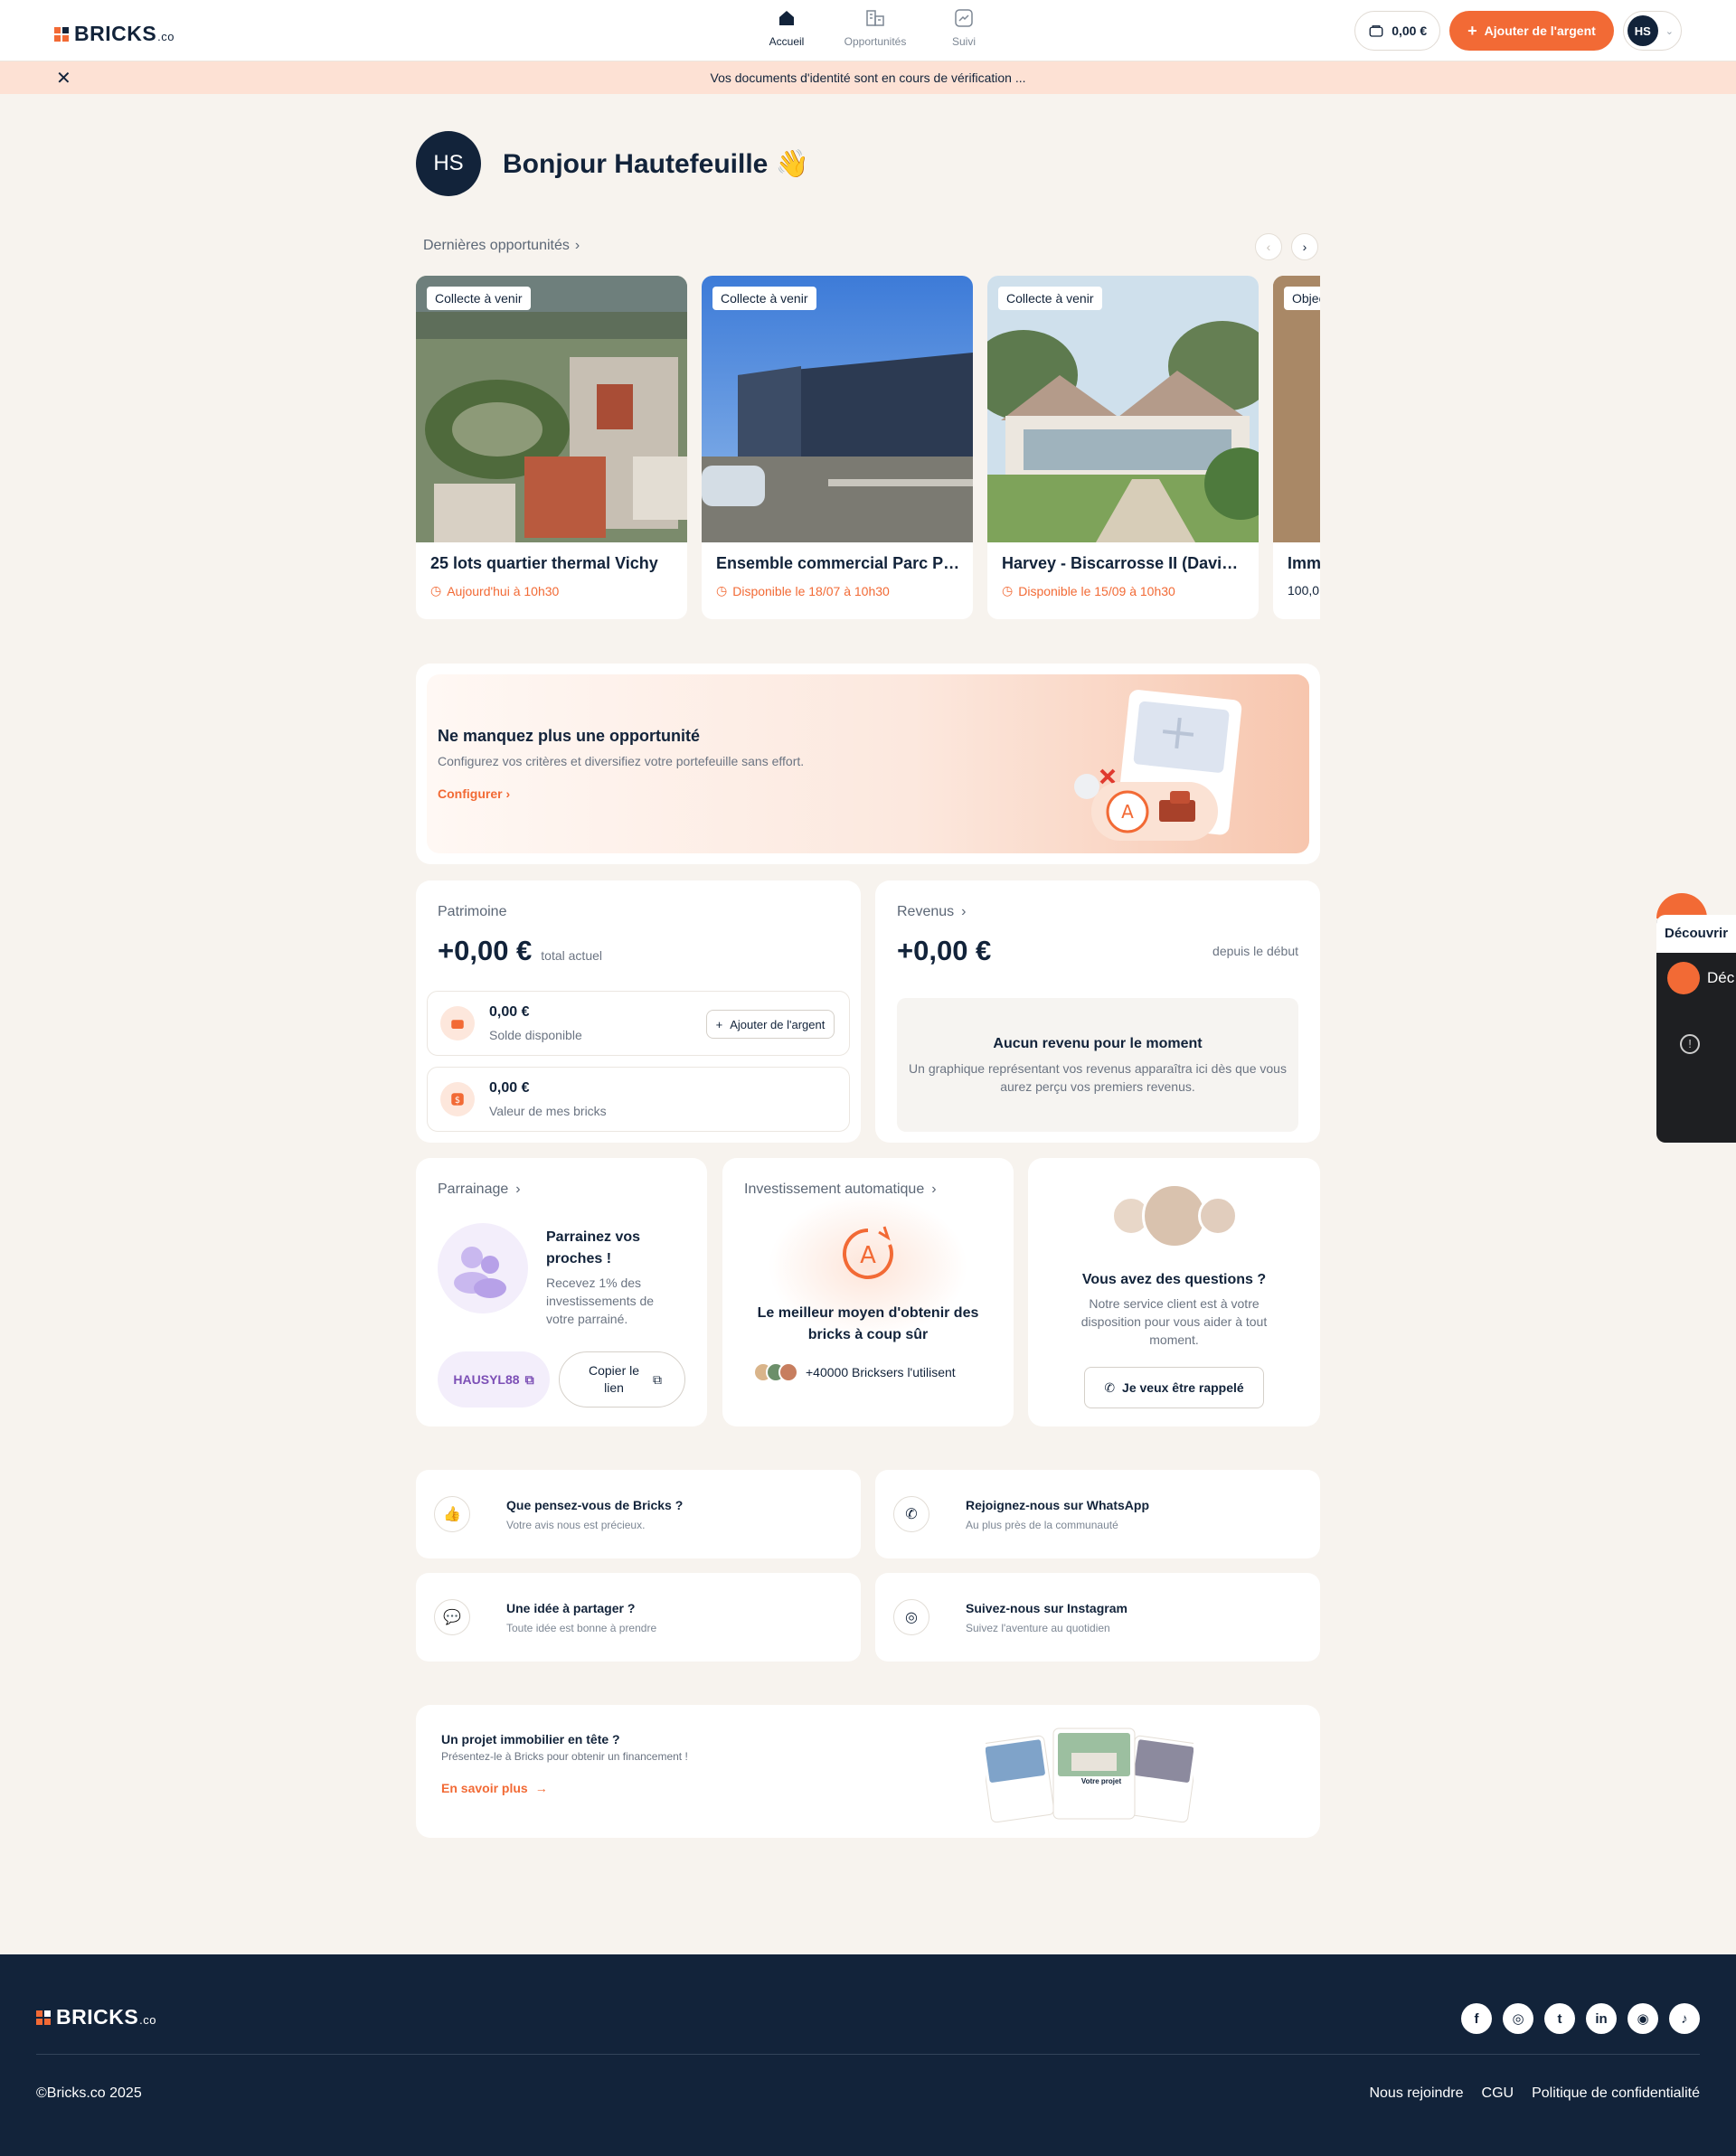 This screenshot has width=1736, height=2156. What do you see at coordinates (1174, 1279) in the screenshot?
I see `support-title: Vous avez des questions ?` at bounding box center [1174, 1279].